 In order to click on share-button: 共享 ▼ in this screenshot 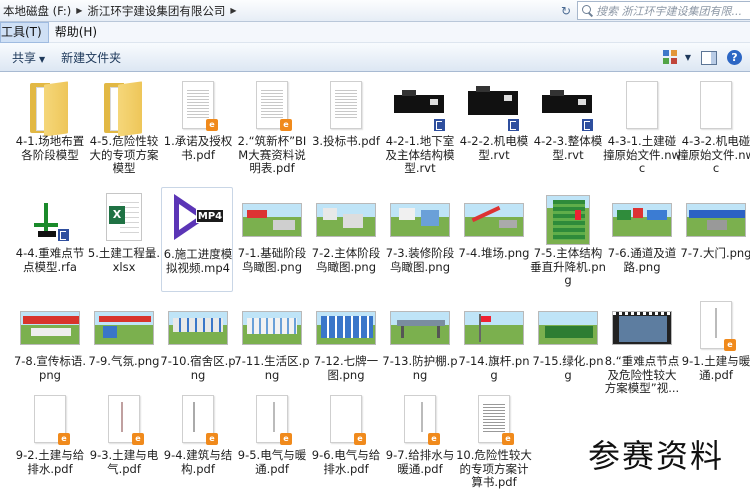, I will do `click(28, 57)`.